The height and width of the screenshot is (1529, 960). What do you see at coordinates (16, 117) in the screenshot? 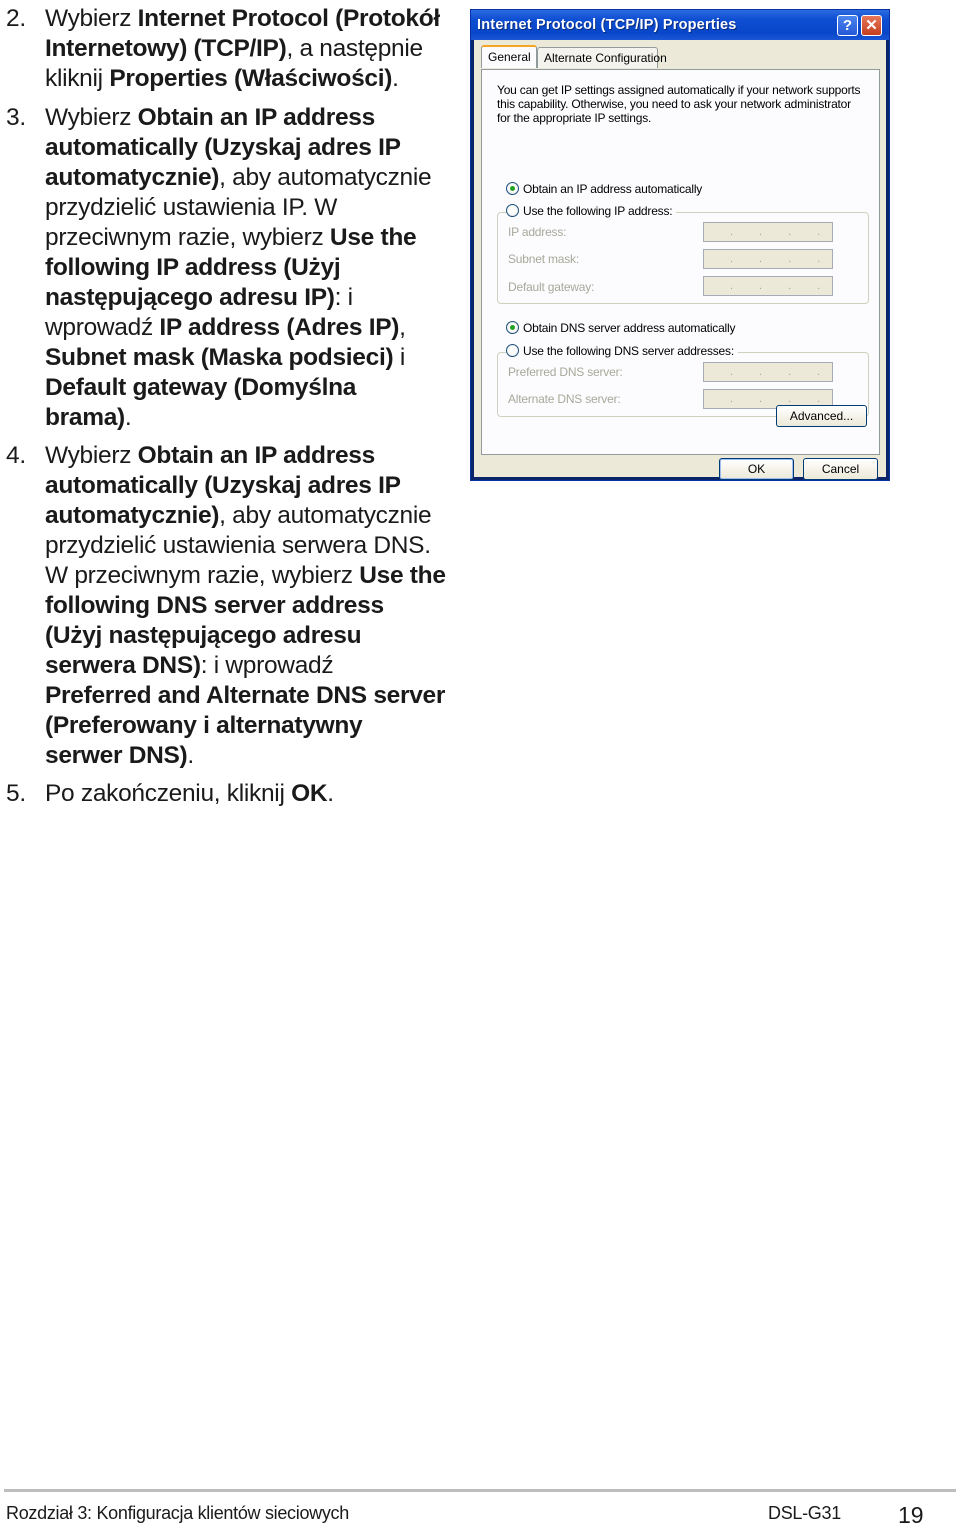
I see `step-number: 3.` at bounding box center [16, 117].